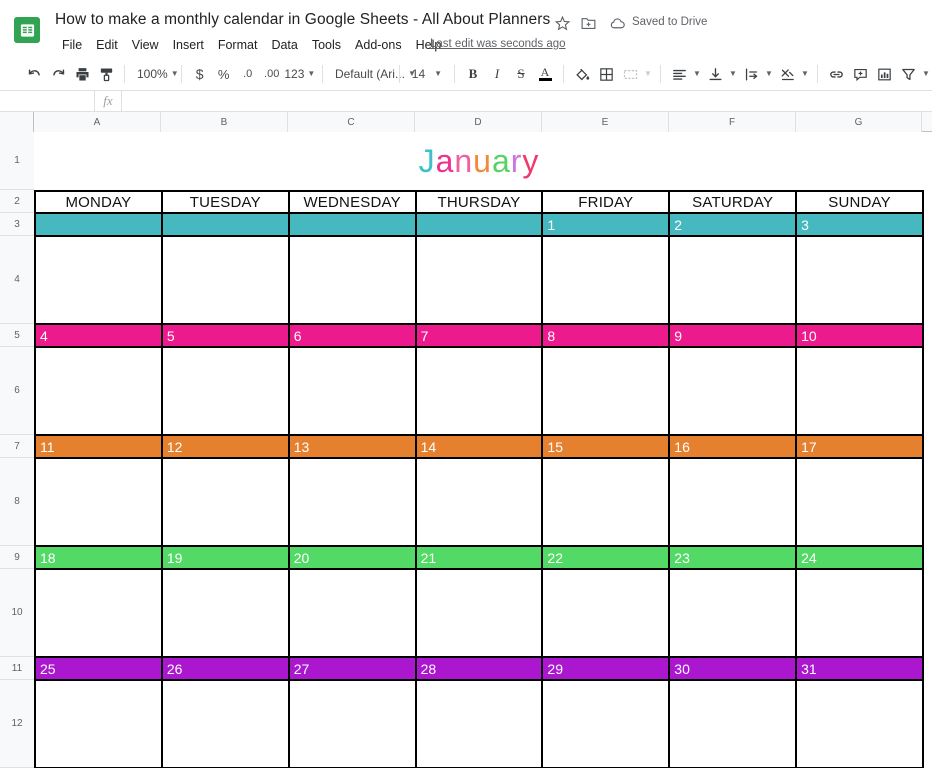 This screenshot has height=768, width=932. I want to click on calendar-date-cell: 3, so click(860, 225).